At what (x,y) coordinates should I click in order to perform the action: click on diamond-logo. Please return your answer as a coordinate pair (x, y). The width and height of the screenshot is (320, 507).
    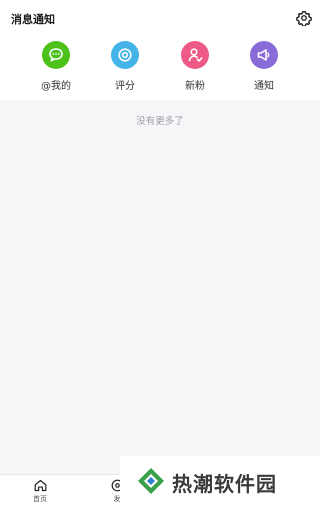
    Looking at the image, I should click on (151, 481).